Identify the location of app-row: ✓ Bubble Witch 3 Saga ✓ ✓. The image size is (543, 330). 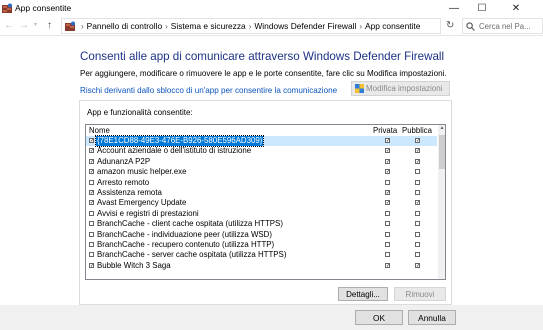
(261, 266).